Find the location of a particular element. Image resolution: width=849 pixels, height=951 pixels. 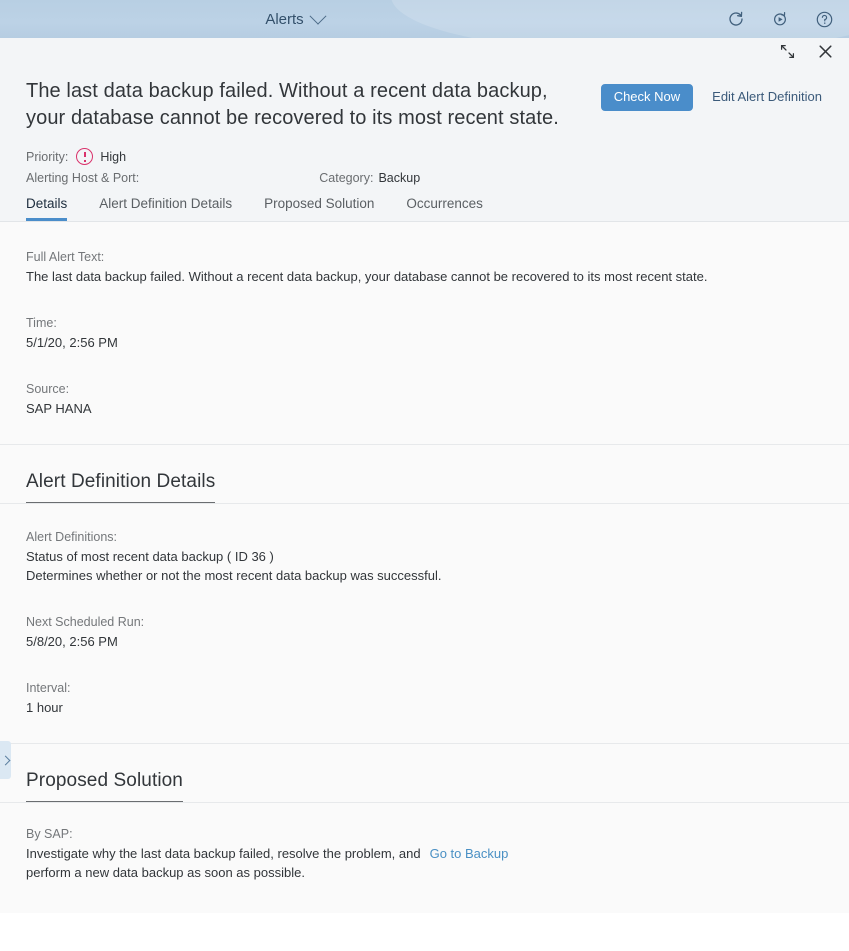

time-value: 5/1/20, 2:56 PM is located at coordinates (72, 342).